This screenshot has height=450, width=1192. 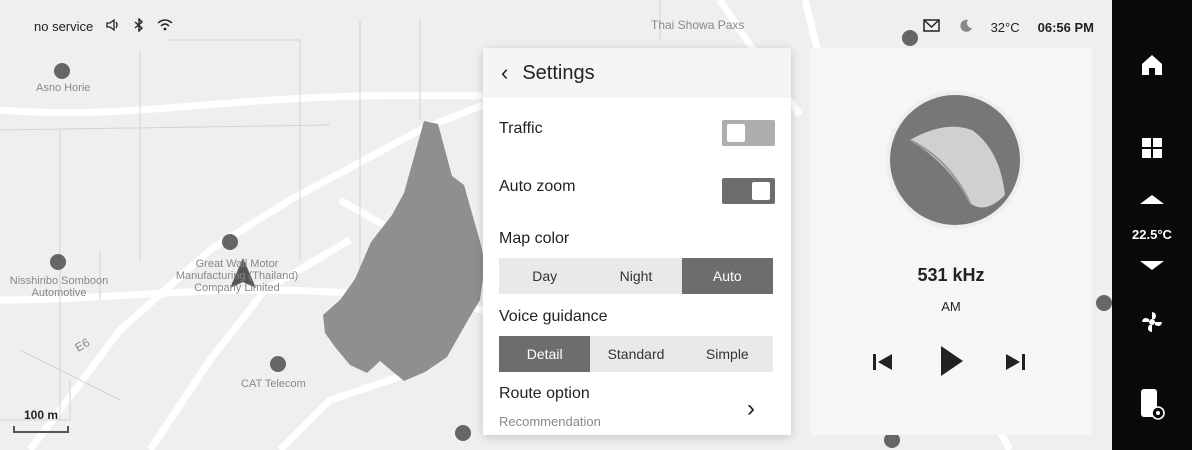 What do you see at coordinates (41, 415) in the screenshot?
I see `map-scale-label: 100 m` at bounding box center [41, 415].